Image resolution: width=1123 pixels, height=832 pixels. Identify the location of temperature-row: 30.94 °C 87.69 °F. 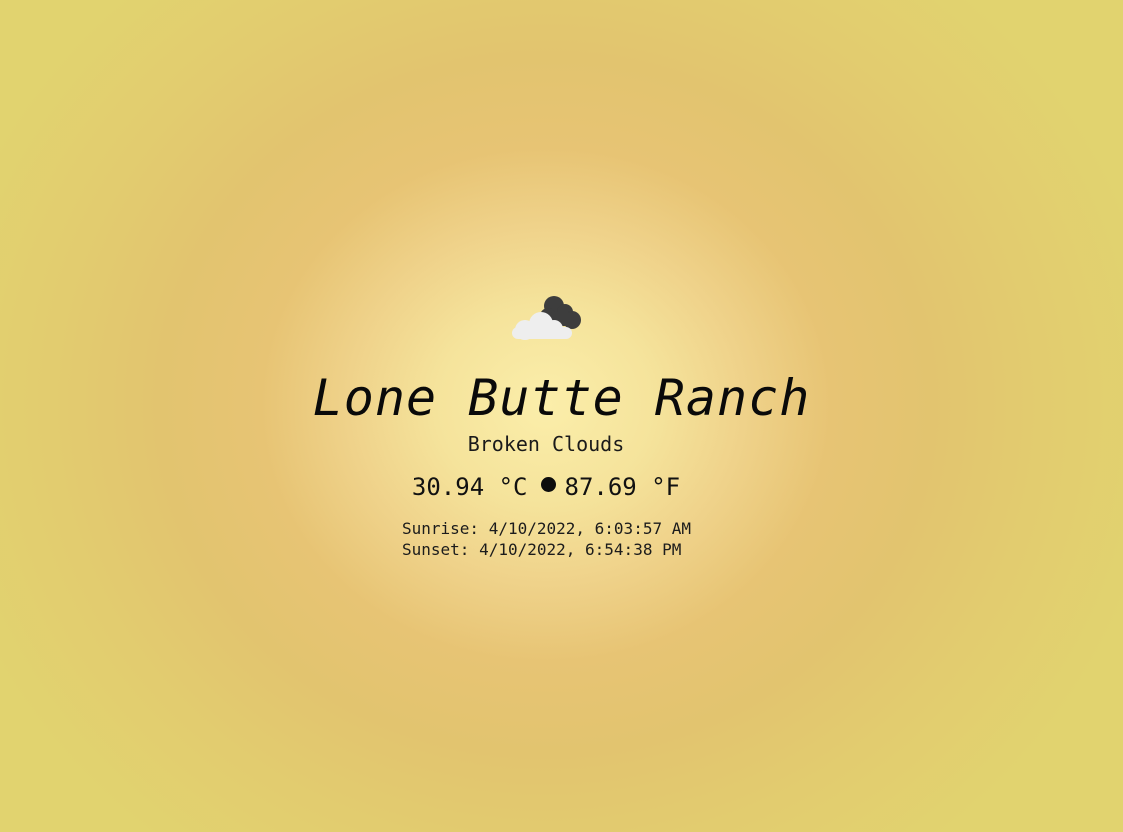
(546, 487).